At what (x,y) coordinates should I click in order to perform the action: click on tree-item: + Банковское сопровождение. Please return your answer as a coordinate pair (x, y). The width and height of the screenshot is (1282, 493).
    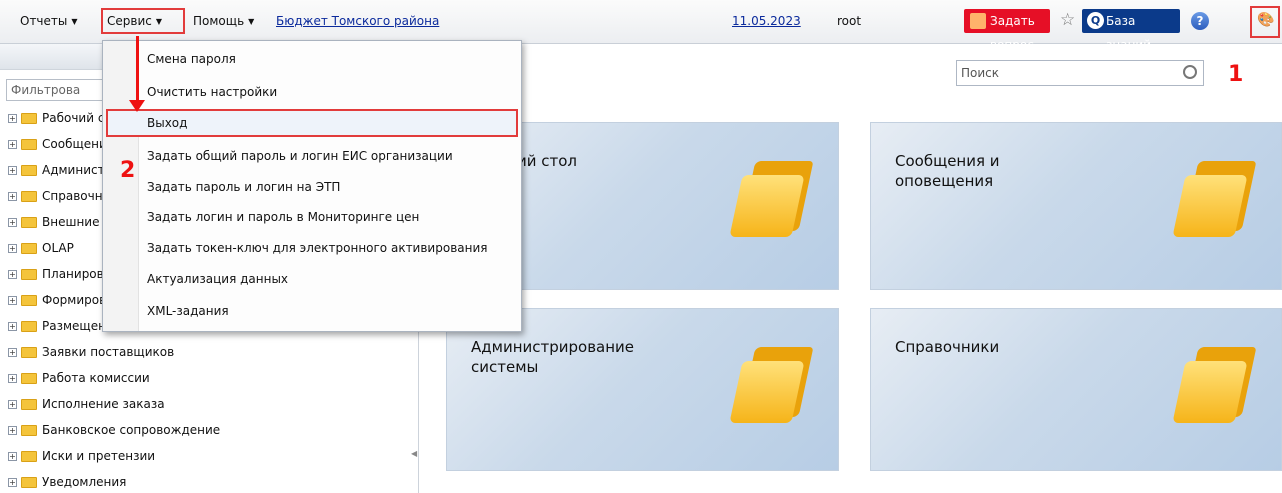
    Looking at the image, I should click on (114, 430).